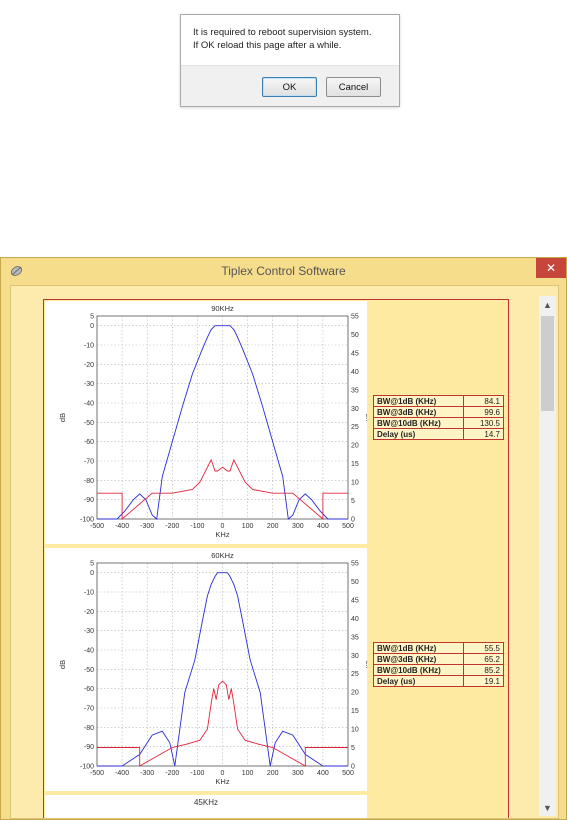  I want to click on window-title: Tiplex Control Software, so click(283, 271).